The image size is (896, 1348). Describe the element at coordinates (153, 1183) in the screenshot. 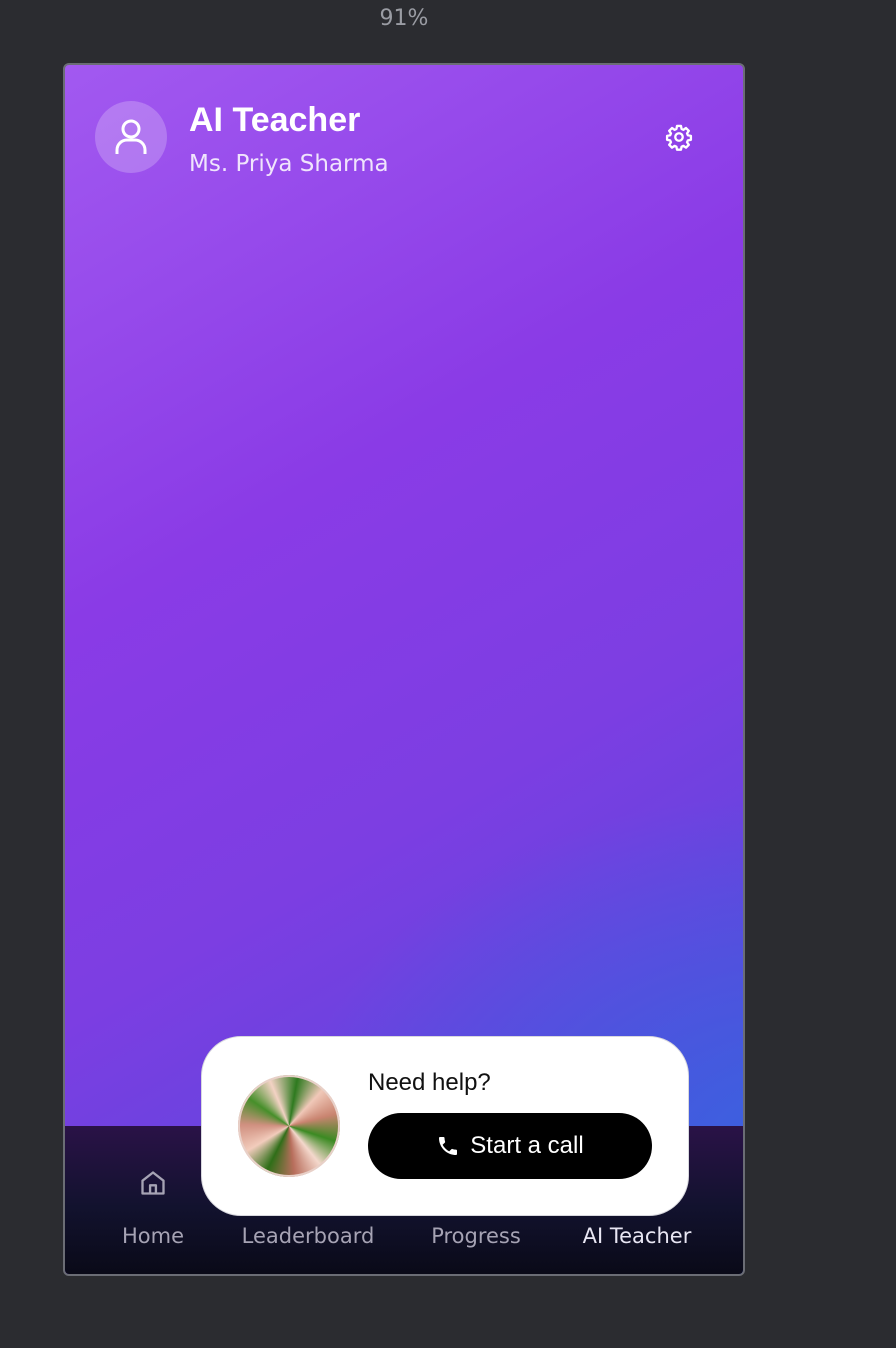

I see `home-icon` at that location.